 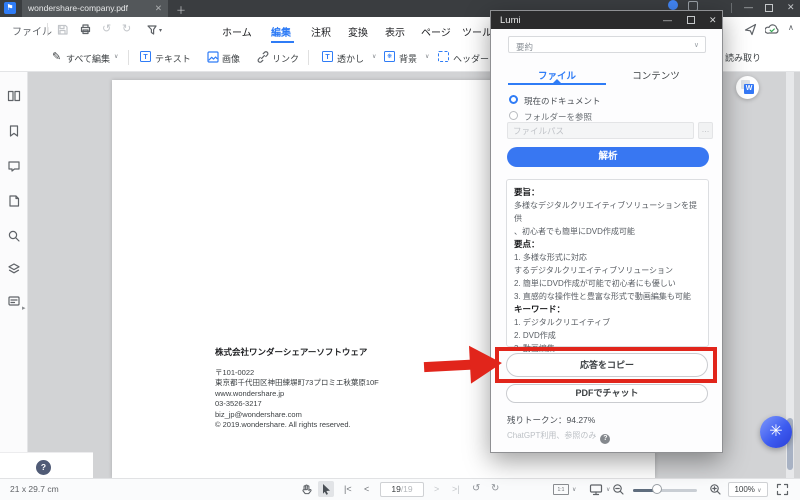 I want to click on analyze-button: 解析, so click(x=608, y=157).